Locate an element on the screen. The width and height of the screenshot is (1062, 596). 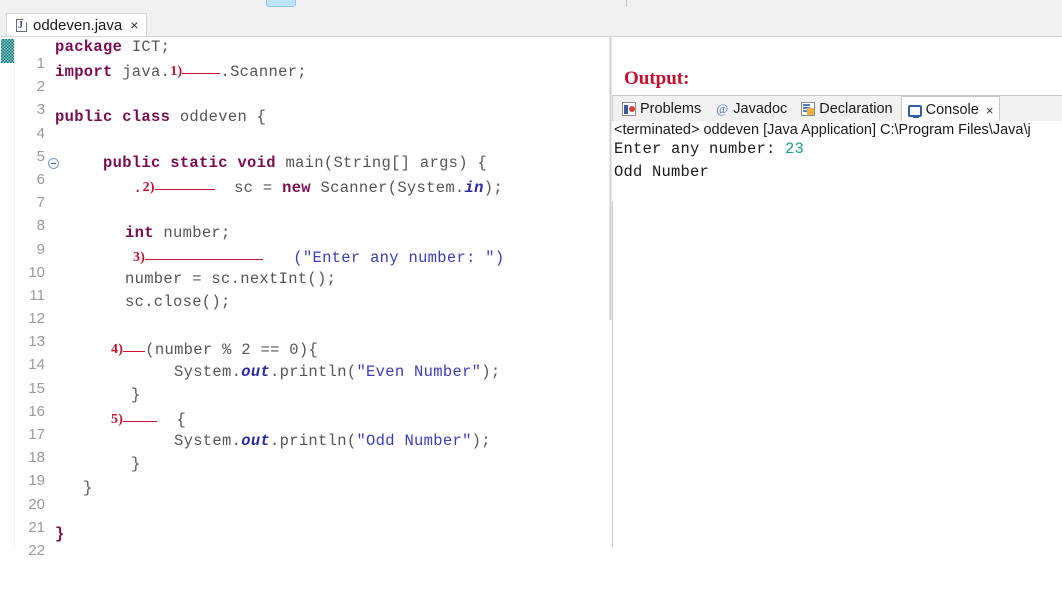
tab-javadoc: @ Javadoc is located at coordinates (751, 109).